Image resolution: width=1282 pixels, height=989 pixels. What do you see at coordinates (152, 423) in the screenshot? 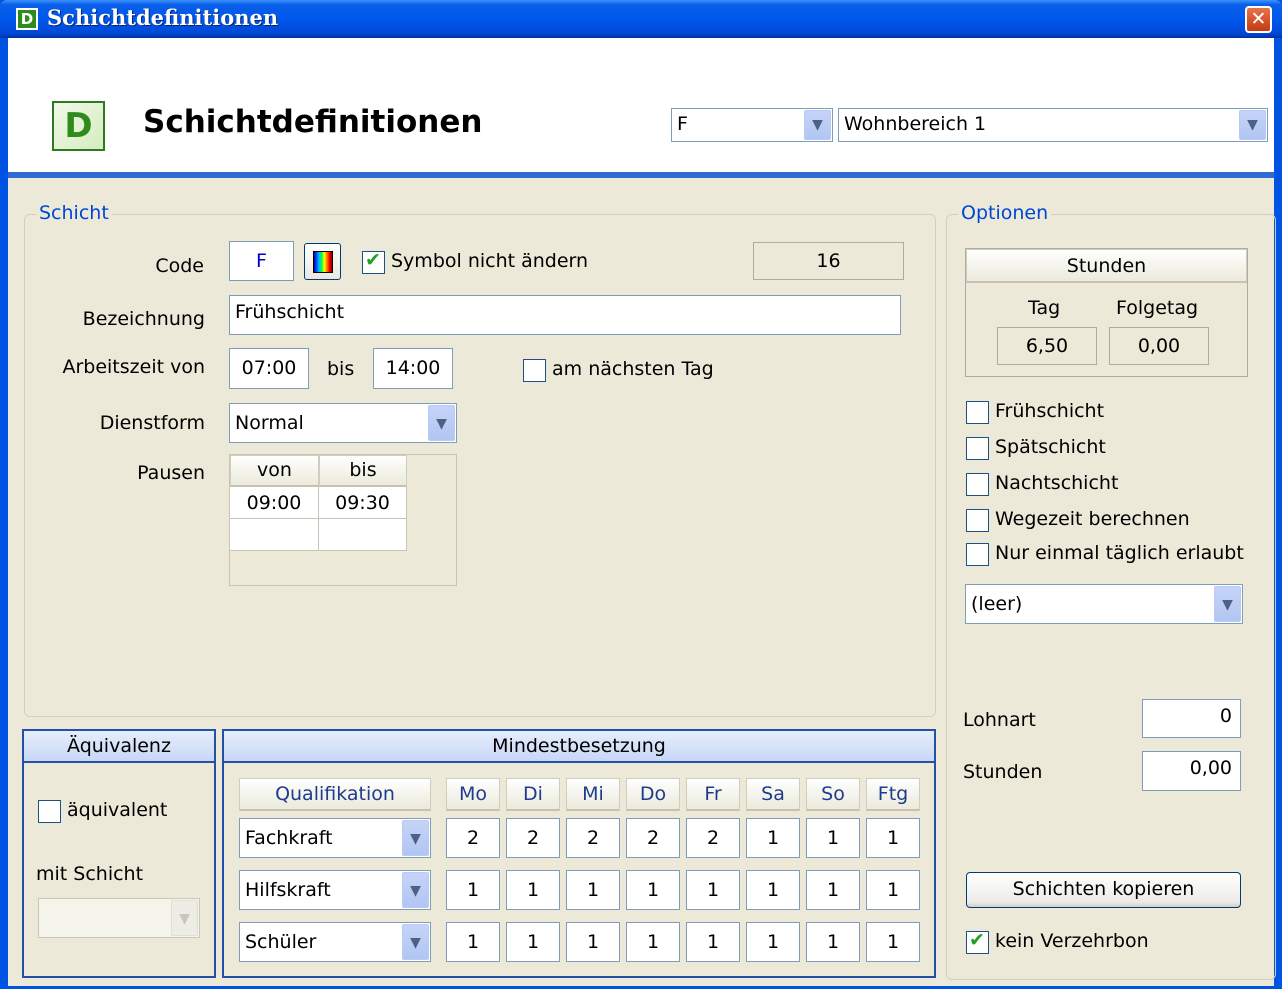
I see `dienstform-label: Dienstform` at bounding box center [152, 423].